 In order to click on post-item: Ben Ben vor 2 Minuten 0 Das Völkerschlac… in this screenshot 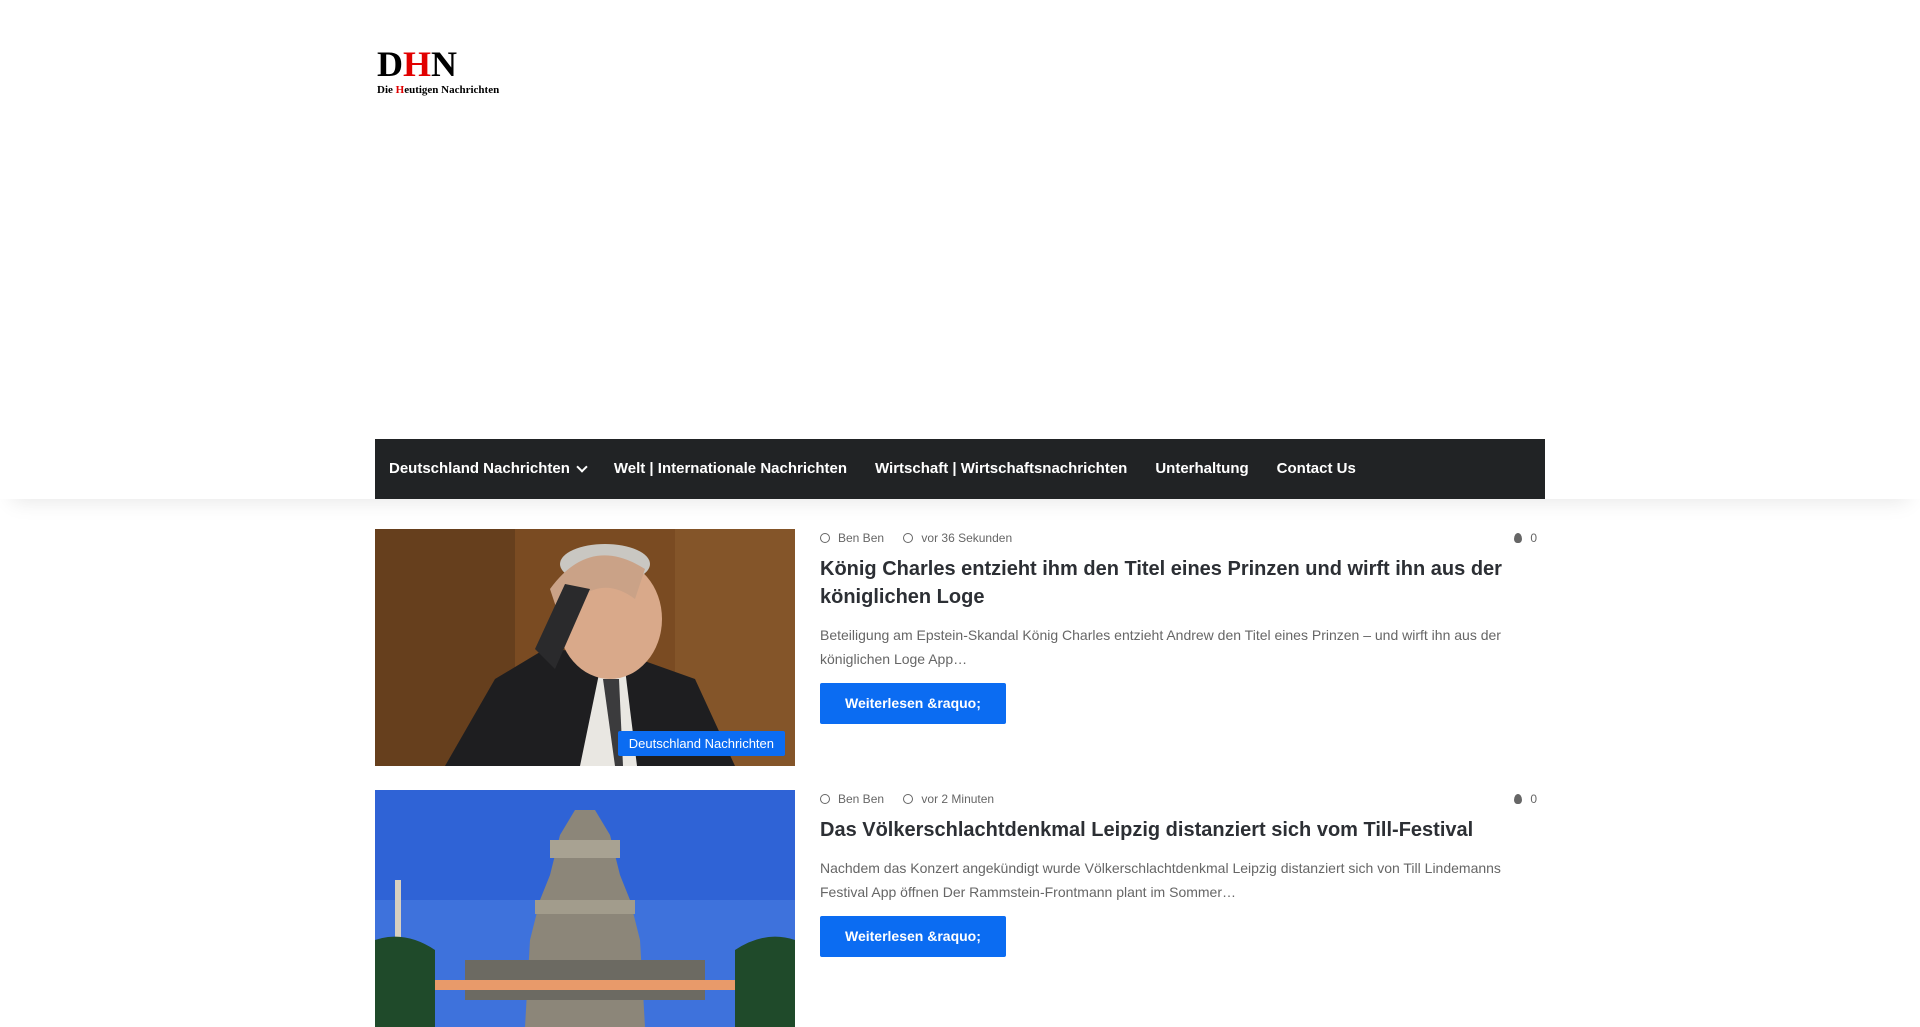, I will do `click(960, 908)`.